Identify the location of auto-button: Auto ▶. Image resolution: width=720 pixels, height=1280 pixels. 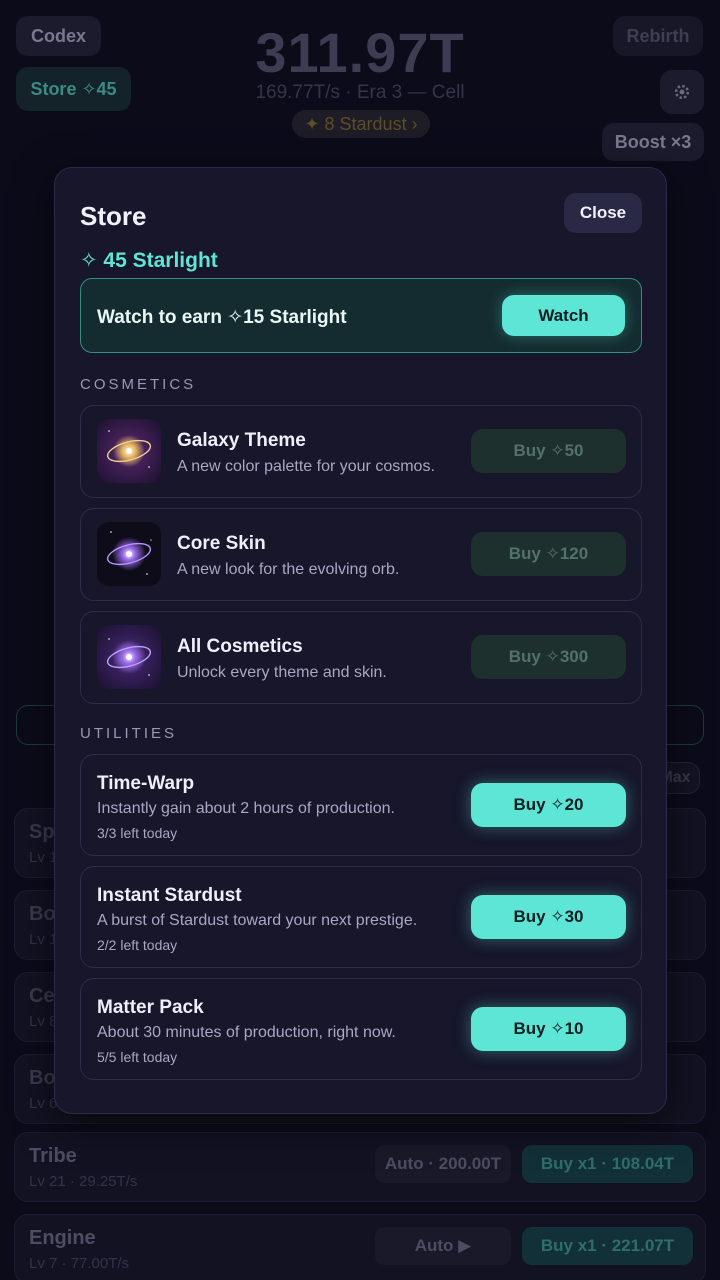
(443, 1246).